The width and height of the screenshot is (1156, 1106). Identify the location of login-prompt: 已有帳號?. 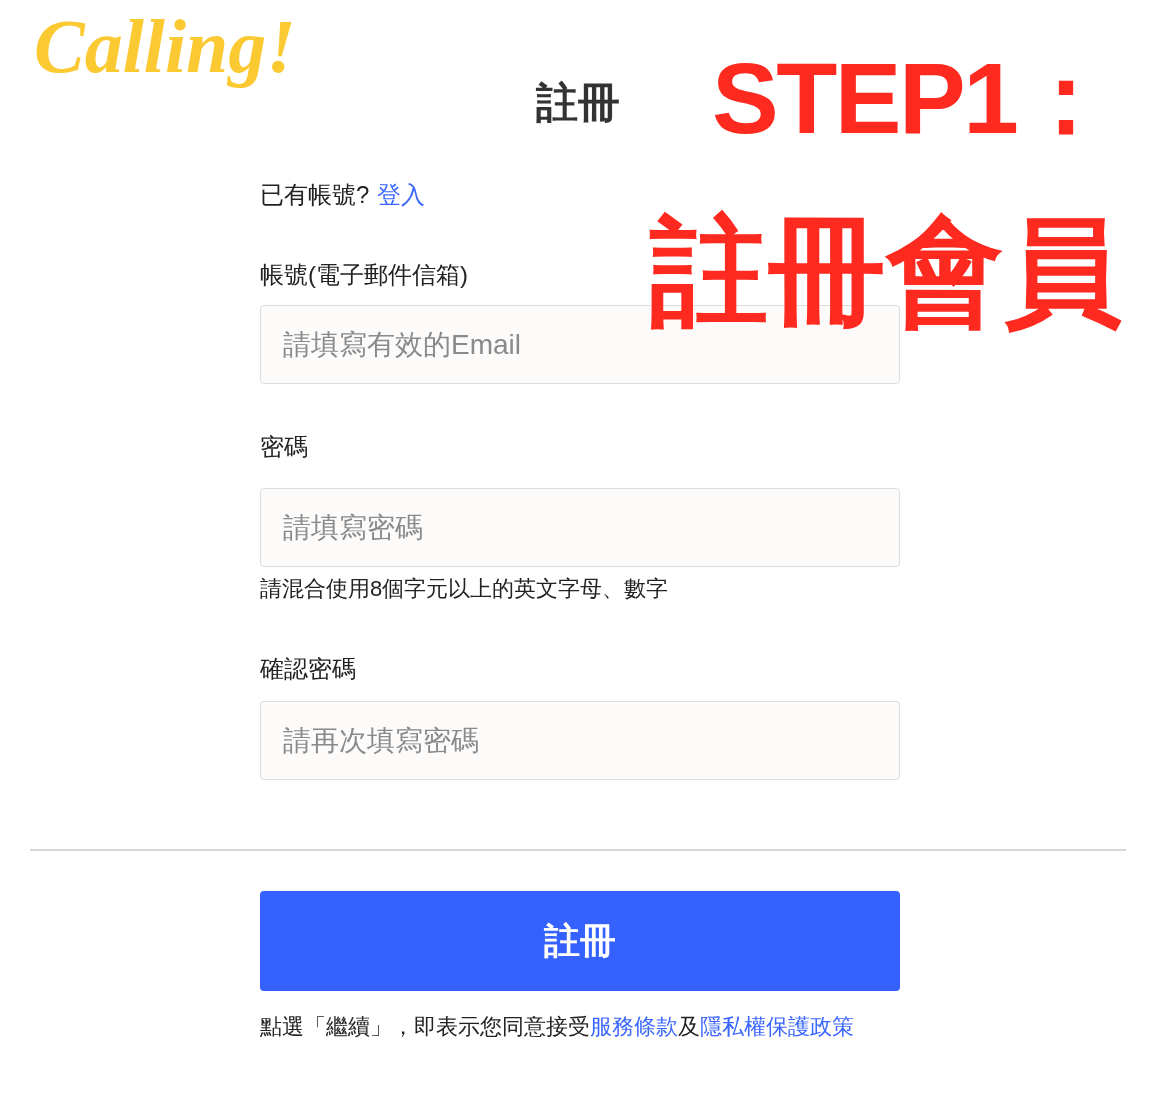
(315, 195).